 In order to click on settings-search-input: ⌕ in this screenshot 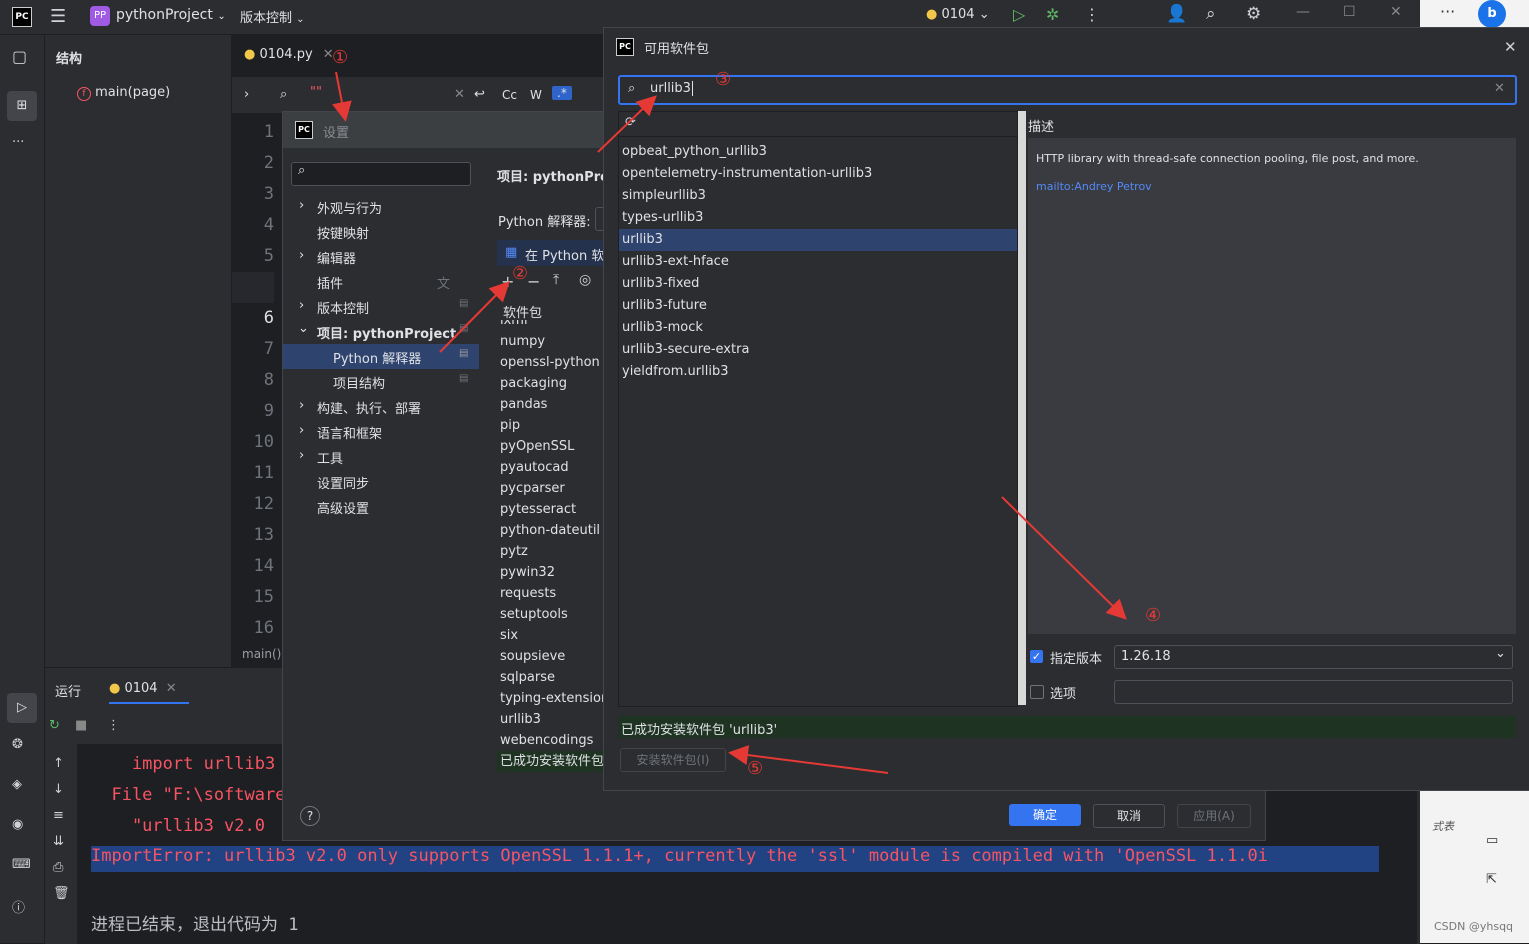, I will do `click(381, 174)`.